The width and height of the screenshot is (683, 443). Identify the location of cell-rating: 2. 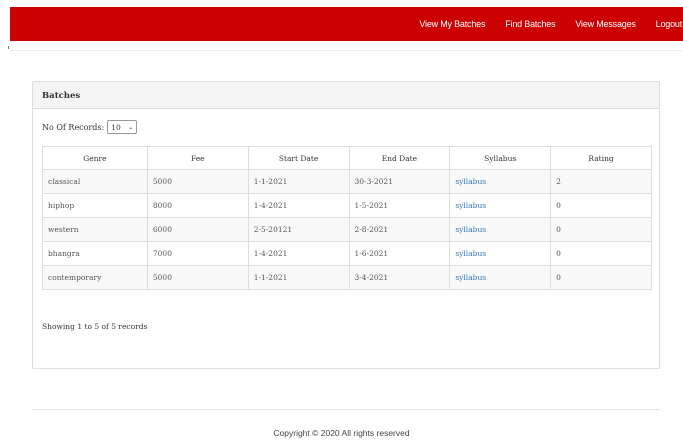
(601, 181).